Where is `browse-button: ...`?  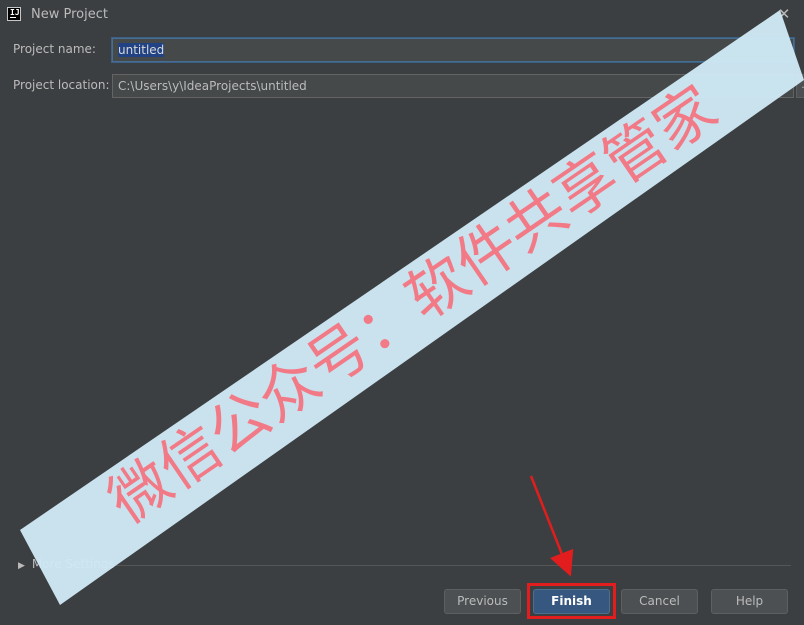 browse-button: ... is located at coordinates (800, 86).